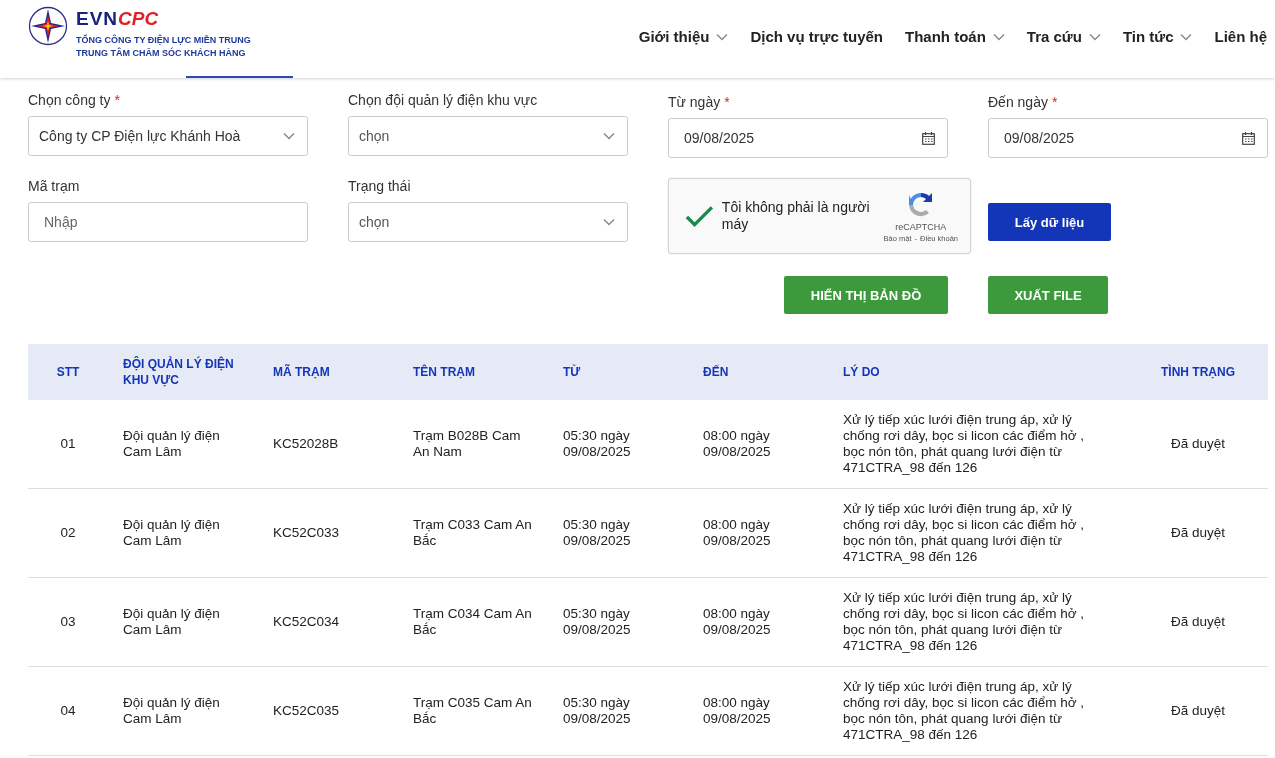 The image size is (1275, 758). What do you see at coordinates (472, 533) in the screenshot?
I see `table-cell-text: Trạm C033 Cam An Bắc` at bounding box center [472, 533].